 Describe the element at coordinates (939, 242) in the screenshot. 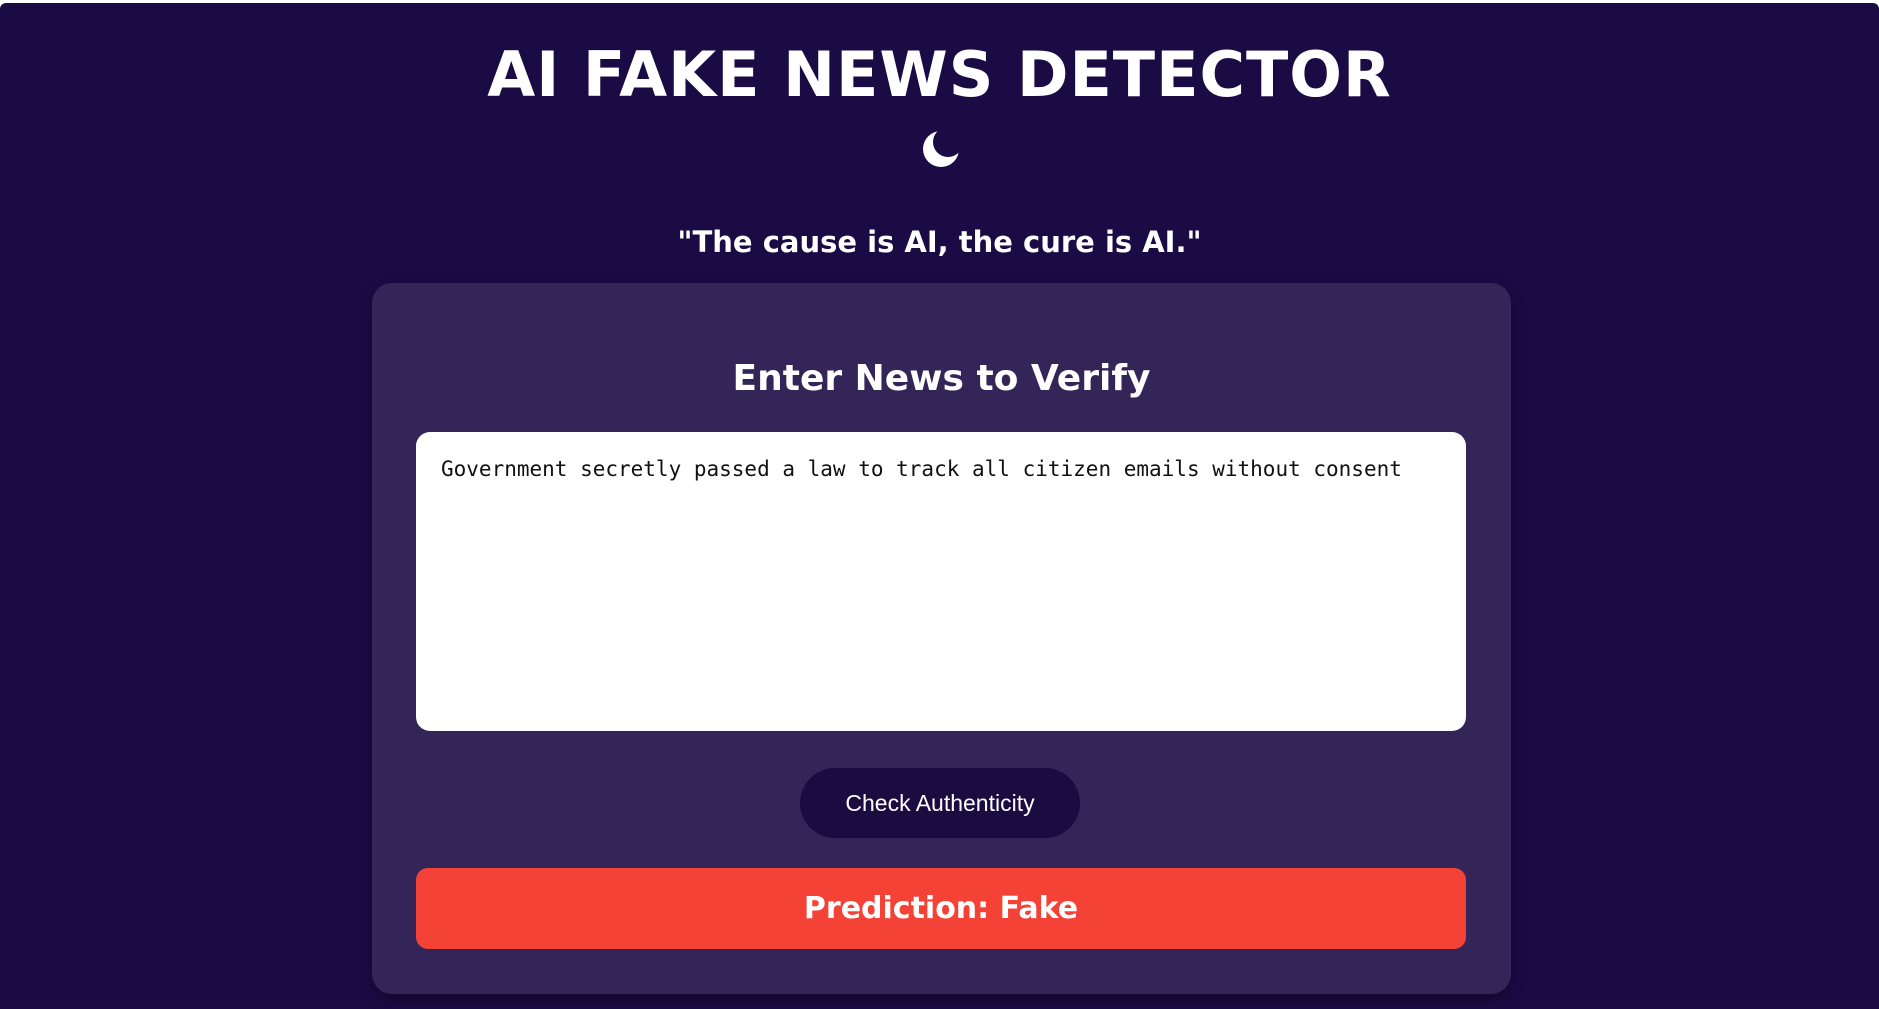

I see `tagline: "The cause is AI, the cure is AI."` at that location.